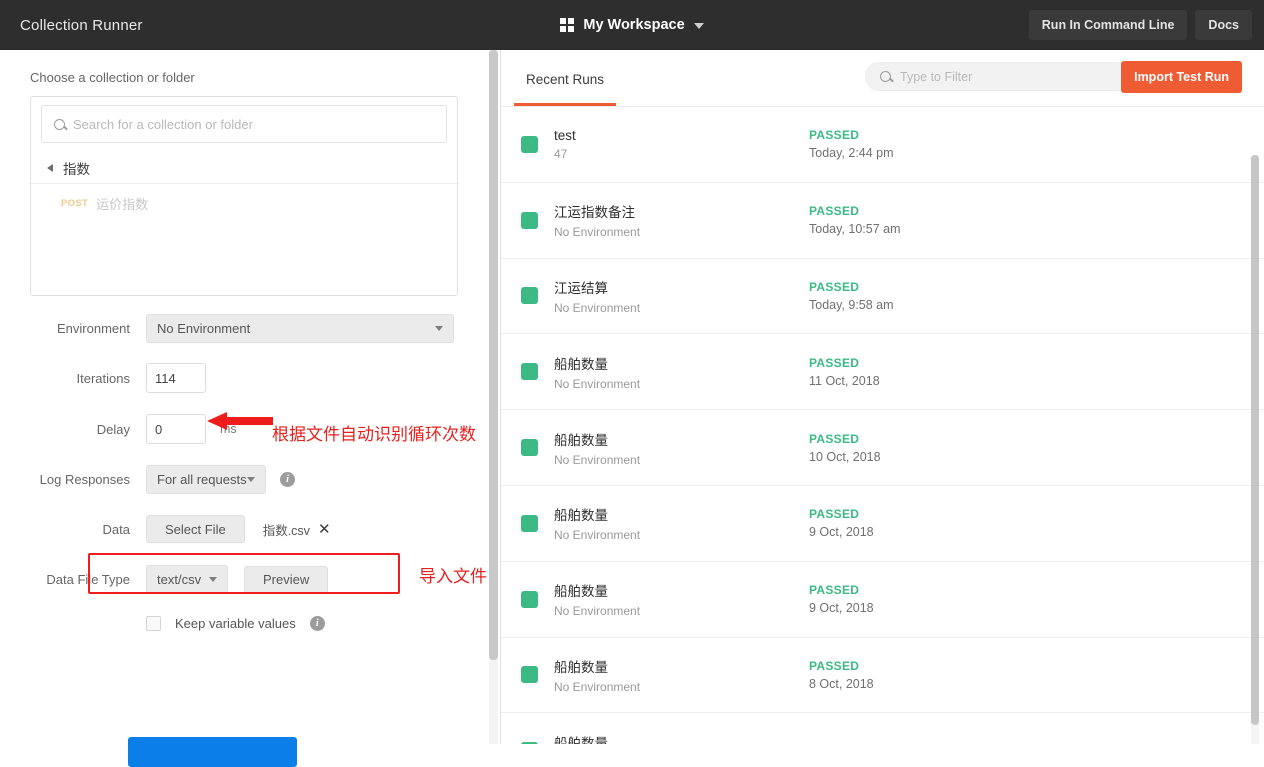  Describe the element at coordinates (882, 145) in the screenshot. I see `run-list-item: test 47 PASSED Today, 2:44 pm` at that location.